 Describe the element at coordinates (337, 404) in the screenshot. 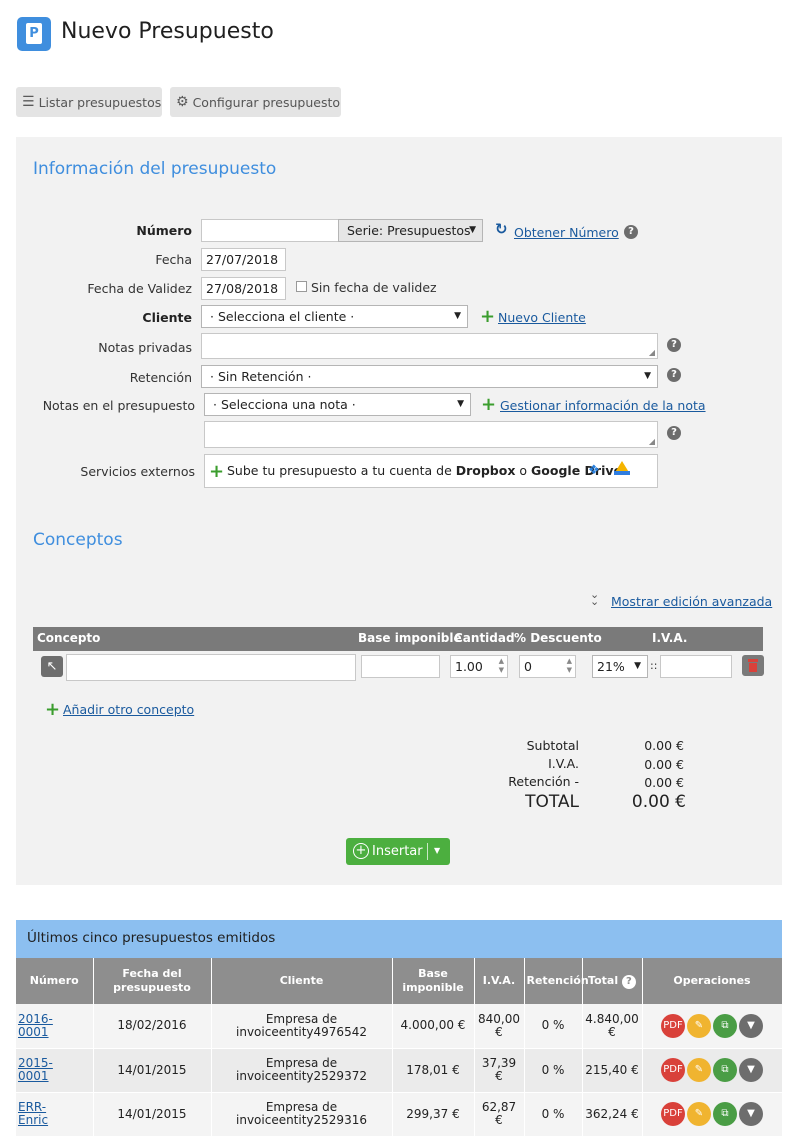

I see `nota-dropdown: · Selecciona una nota · ▼` at that location.